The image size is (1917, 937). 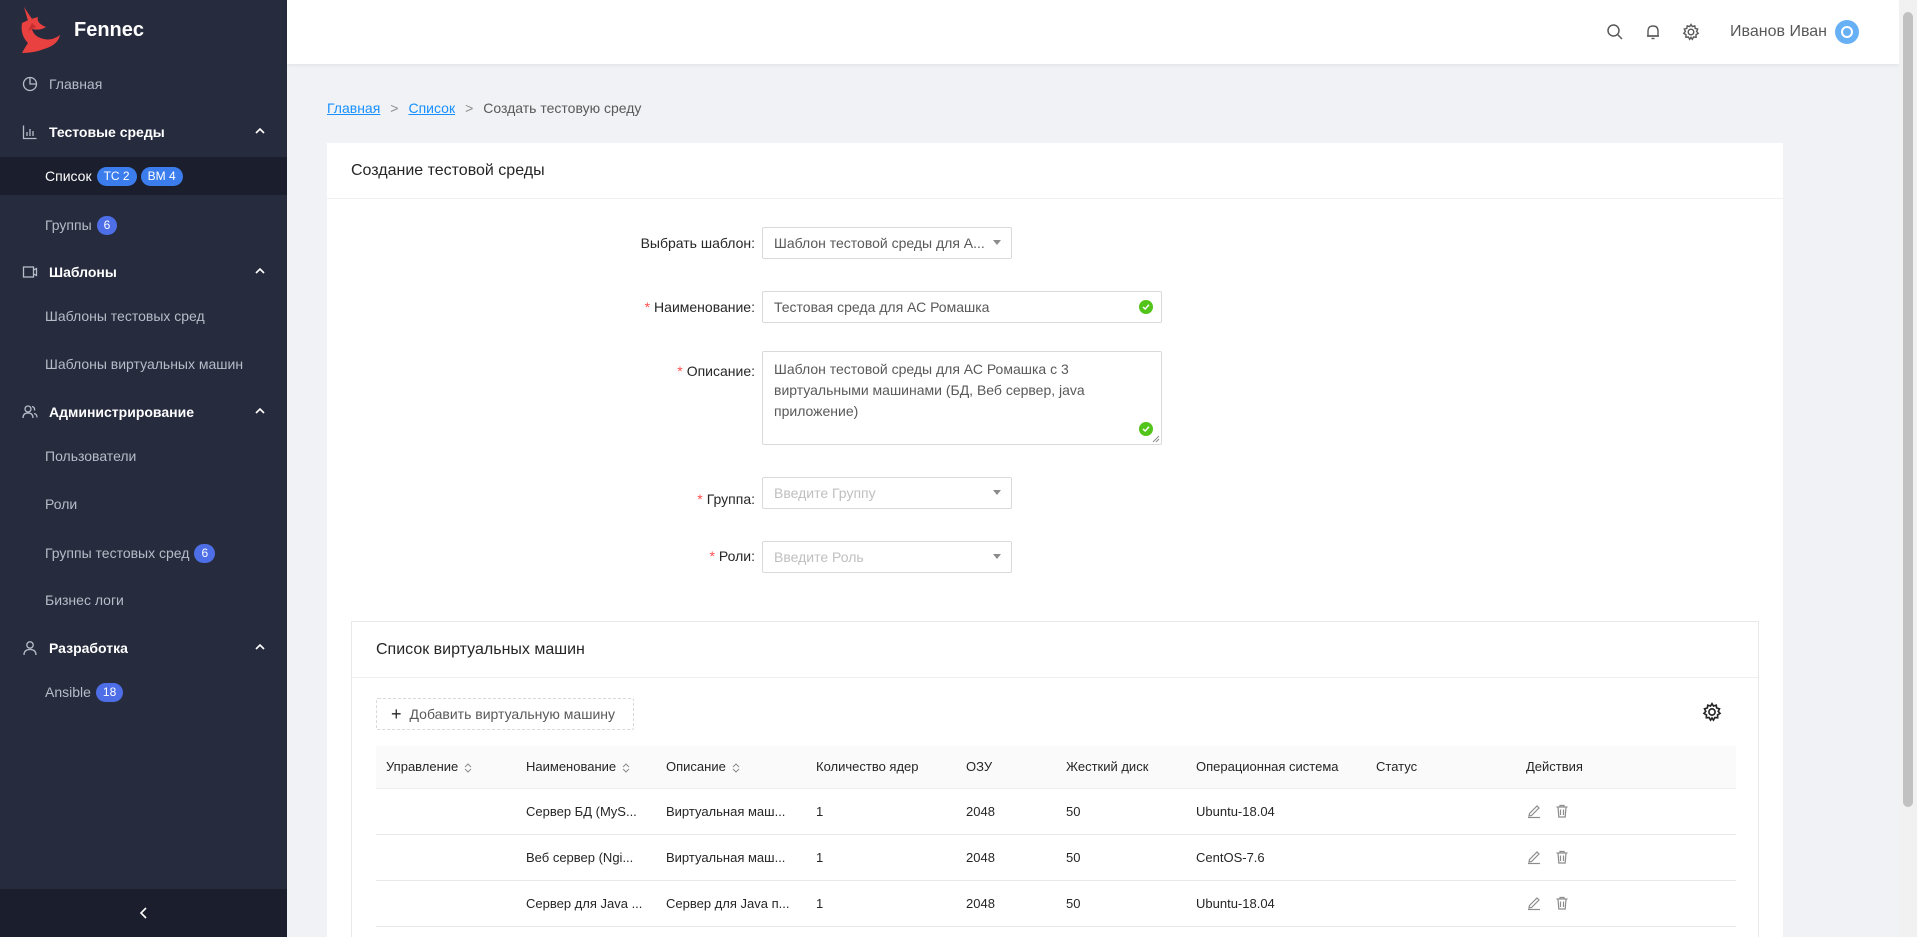 What do you see at coordinates (1653, 32) in the screenshot?
I see `bell-icon` at bounding box center [1653, 32].